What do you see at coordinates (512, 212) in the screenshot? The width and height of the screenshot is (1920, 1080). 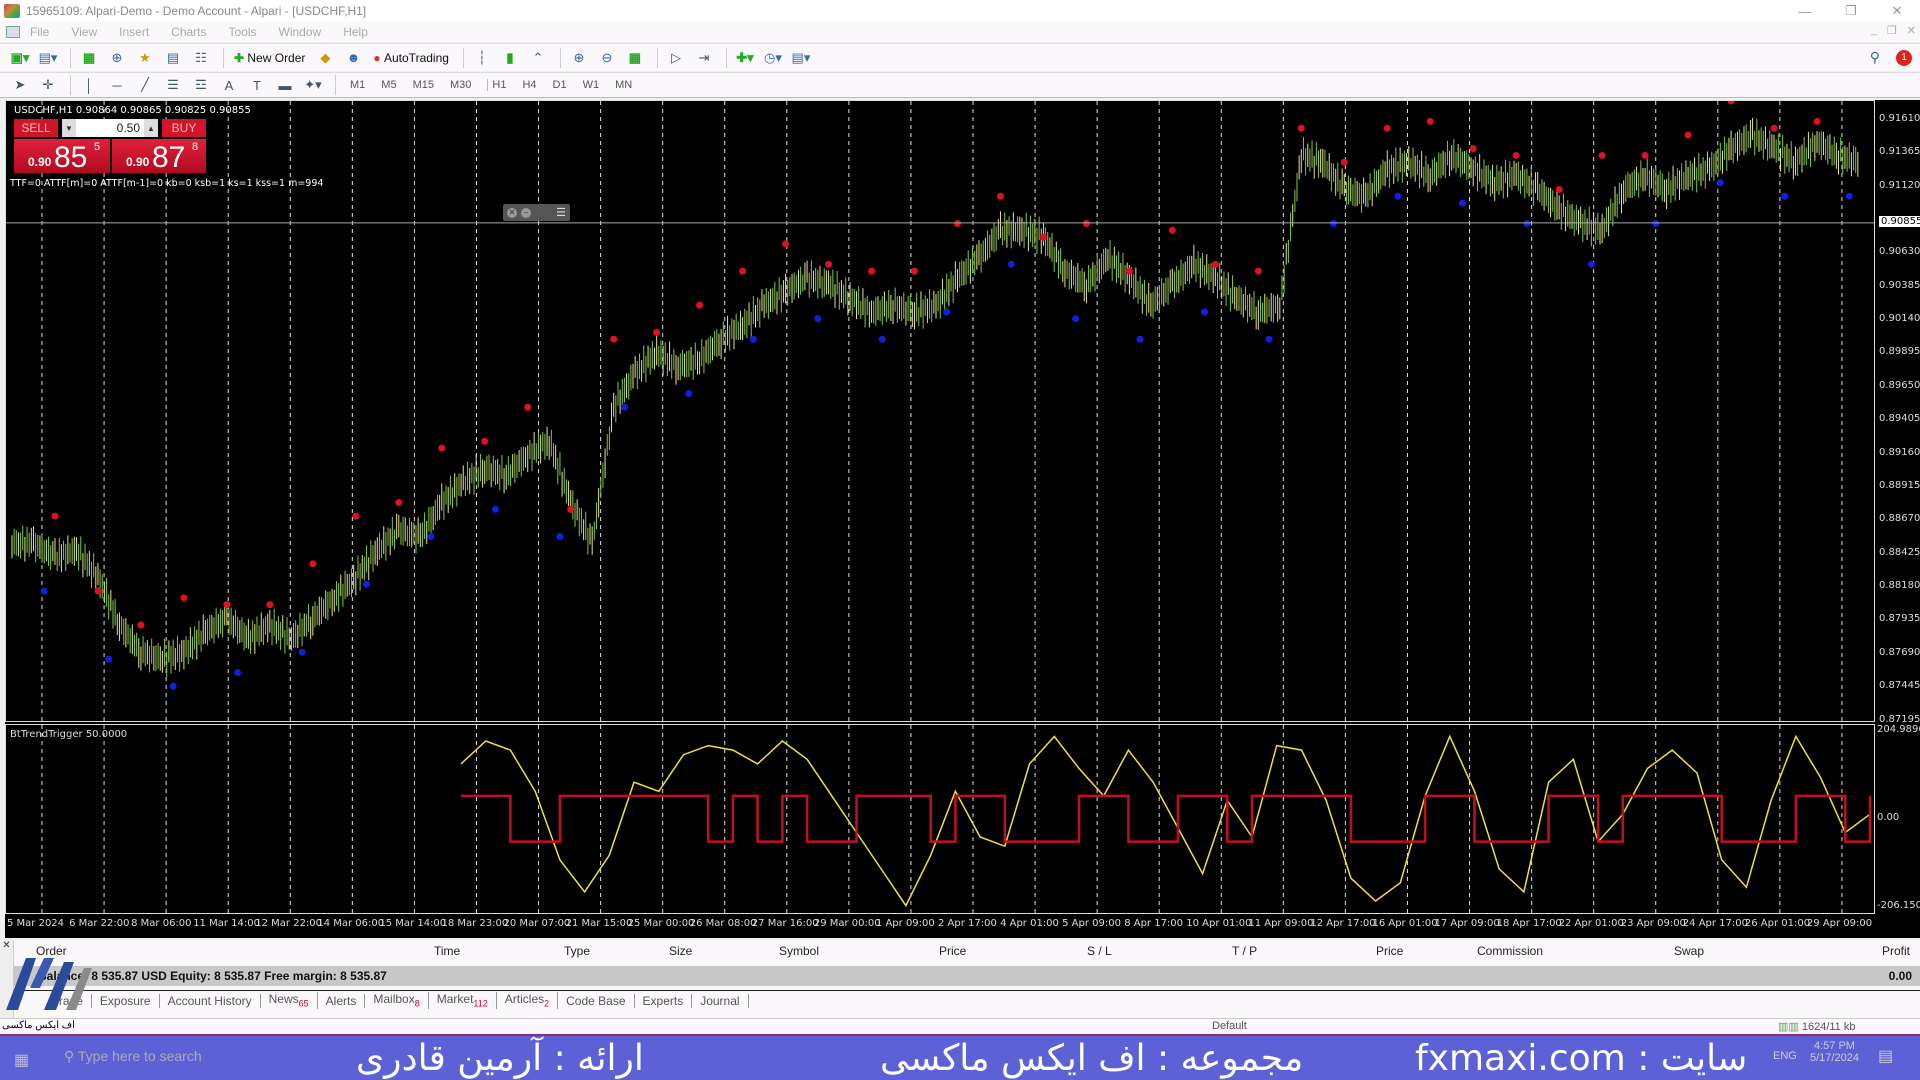 I see `panel-close-icon: ✕` at bounding box center [512, 212].